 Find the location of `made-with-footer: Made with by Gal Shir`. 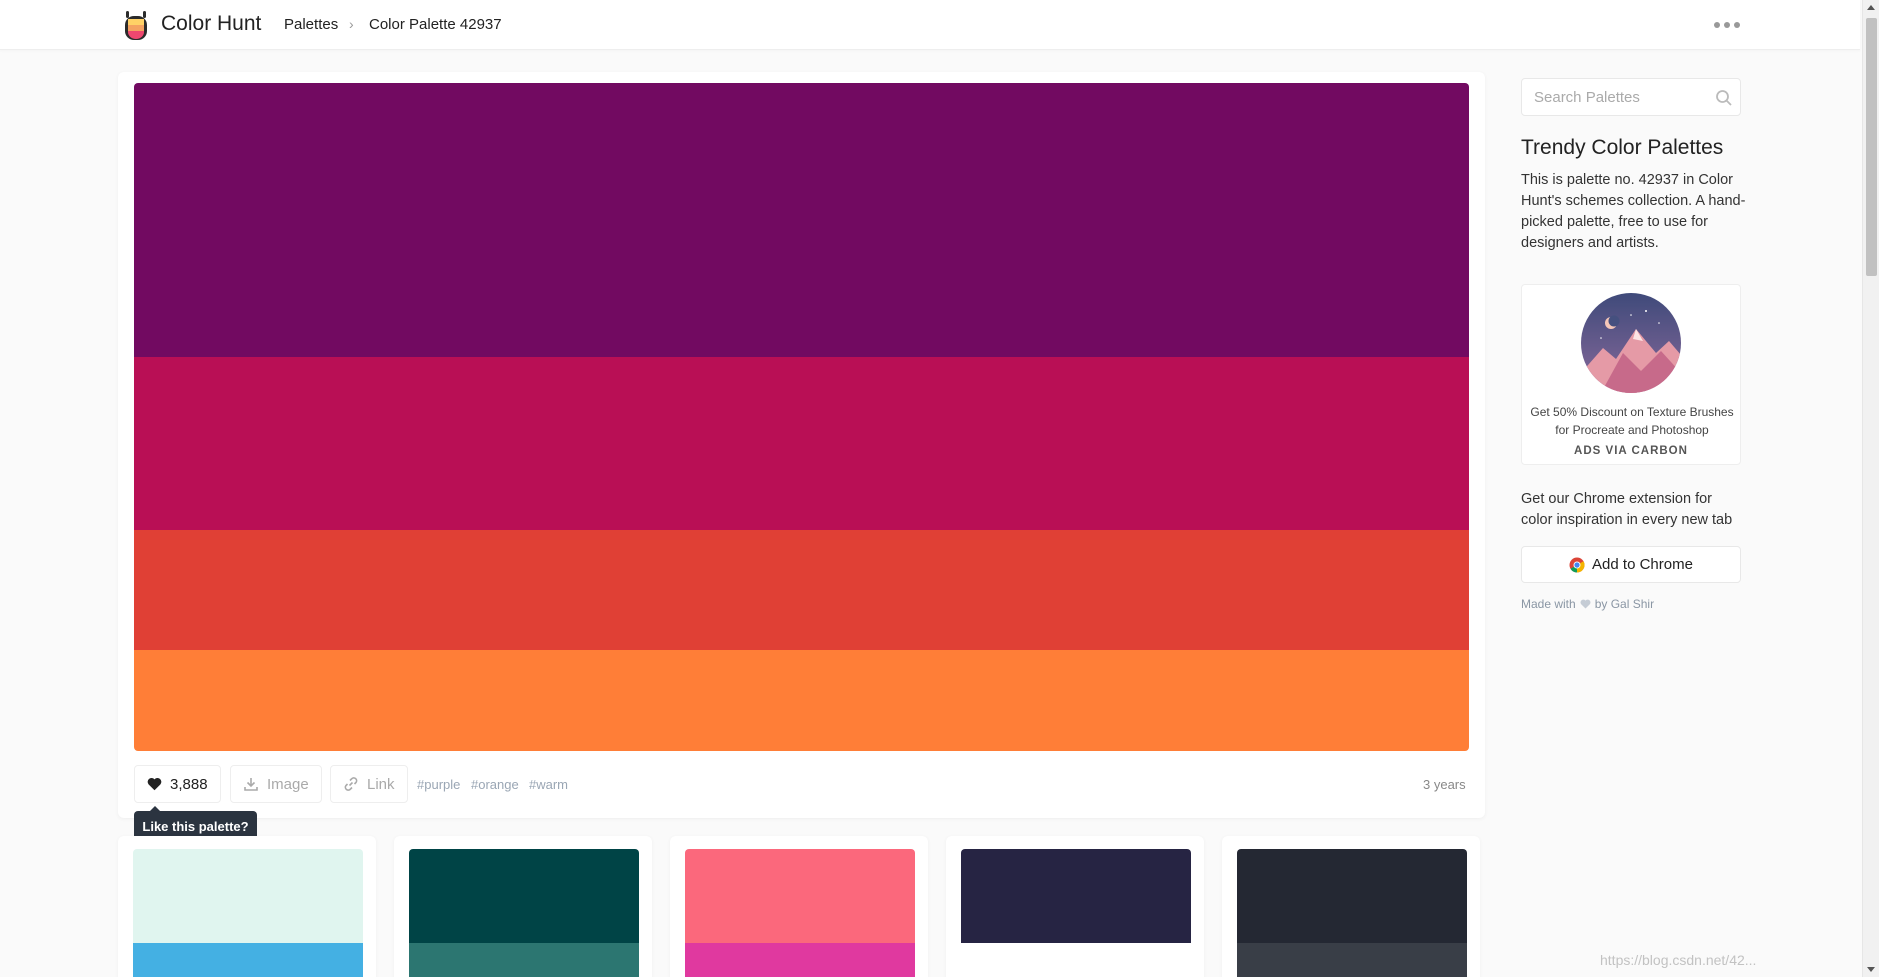

made-with-footer: Made with by Gal Shir is located at coordinates (1587, 604).